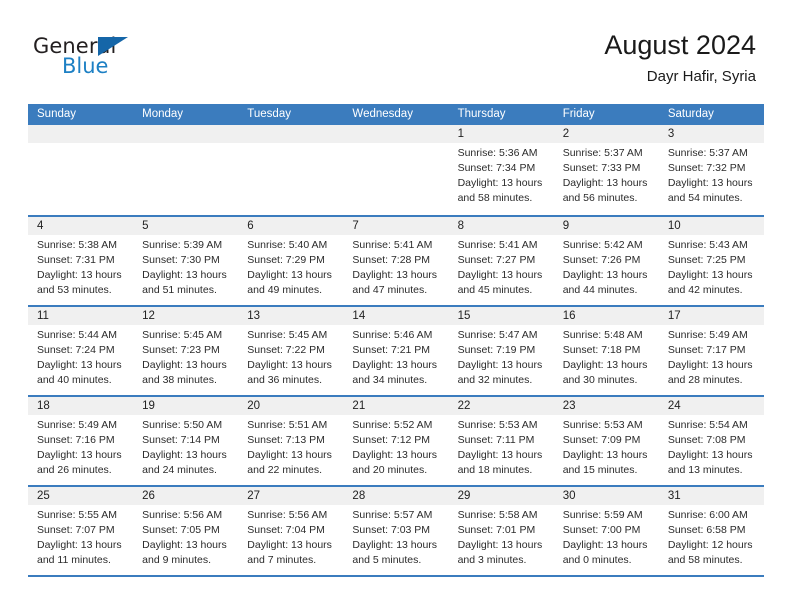 Image resolution: width=792 pixels, height=612 pixels. What do you see at coordinates (495, 198) in the screenshot?
I see `daylight-text-line2: and 58 minutes.` at bounding box center [495, 198].